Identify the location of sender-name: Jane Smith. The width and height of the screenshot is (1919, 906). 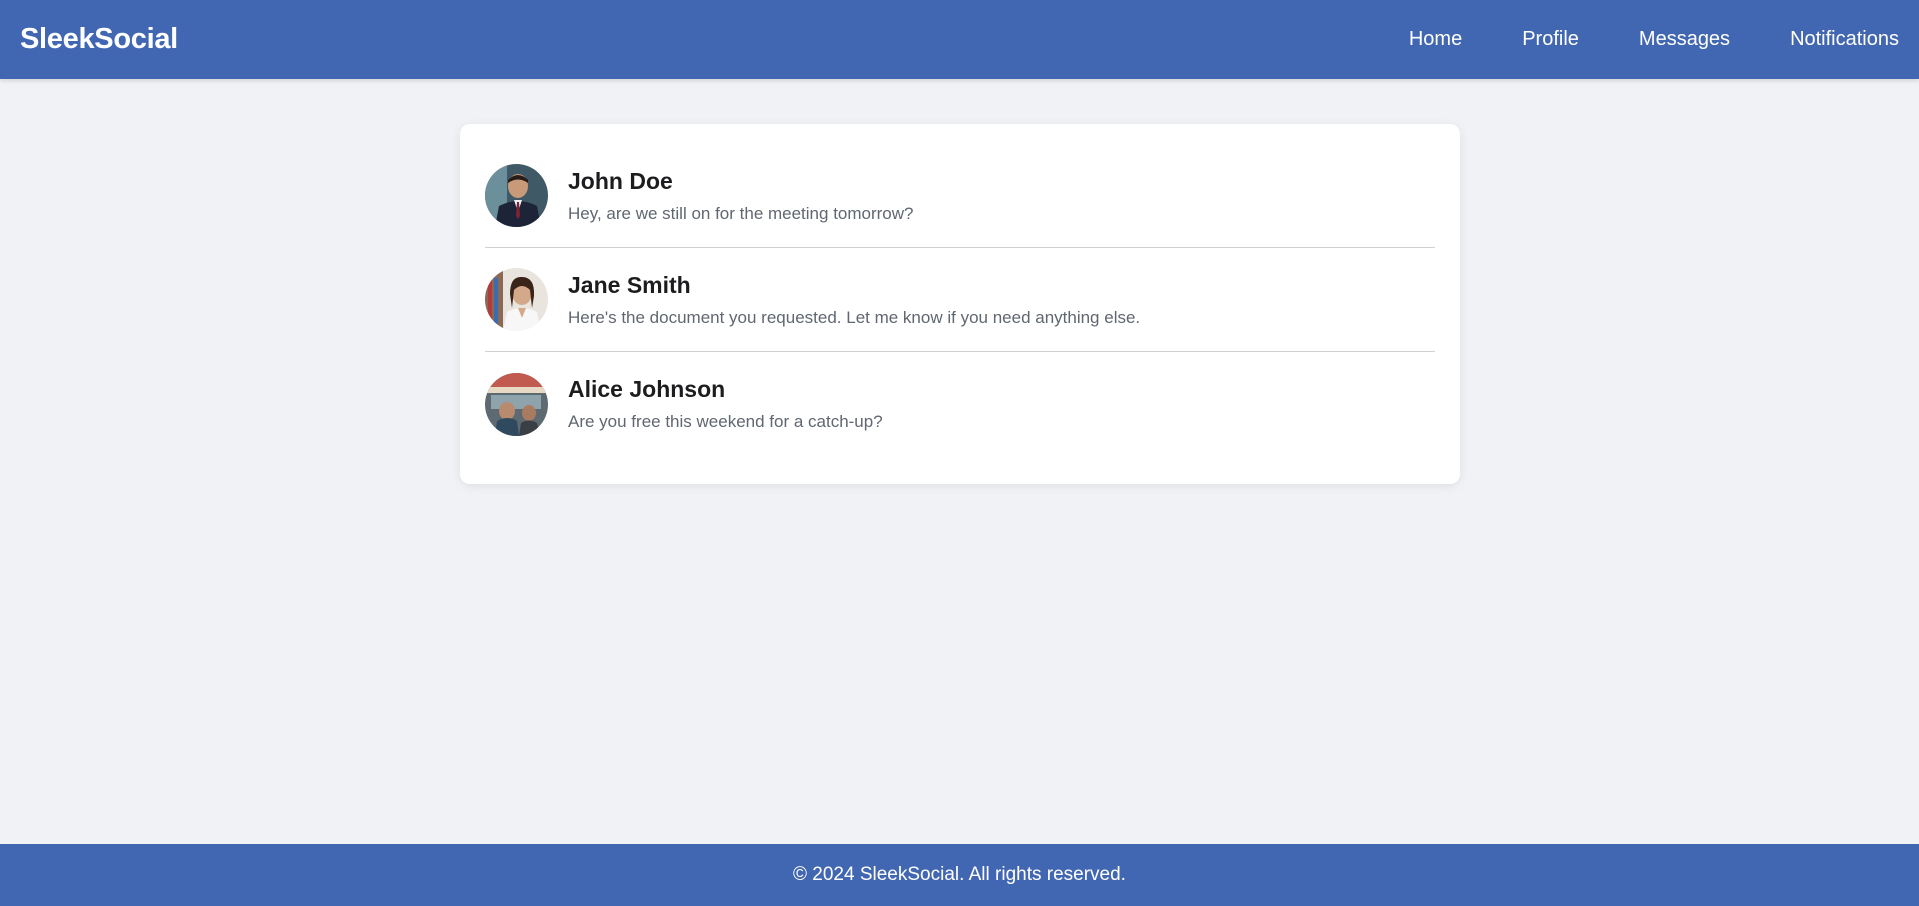
(629, 284).